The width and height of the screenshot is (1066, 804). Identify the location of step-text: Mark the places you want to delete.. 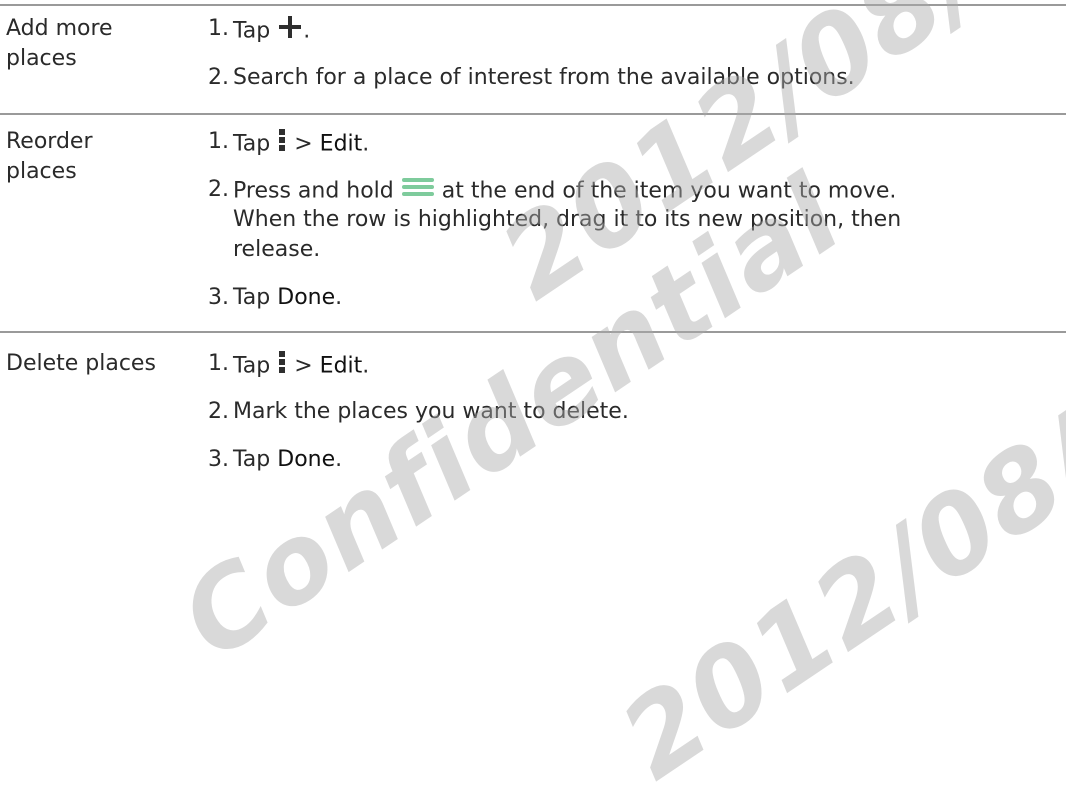
(431, 411).